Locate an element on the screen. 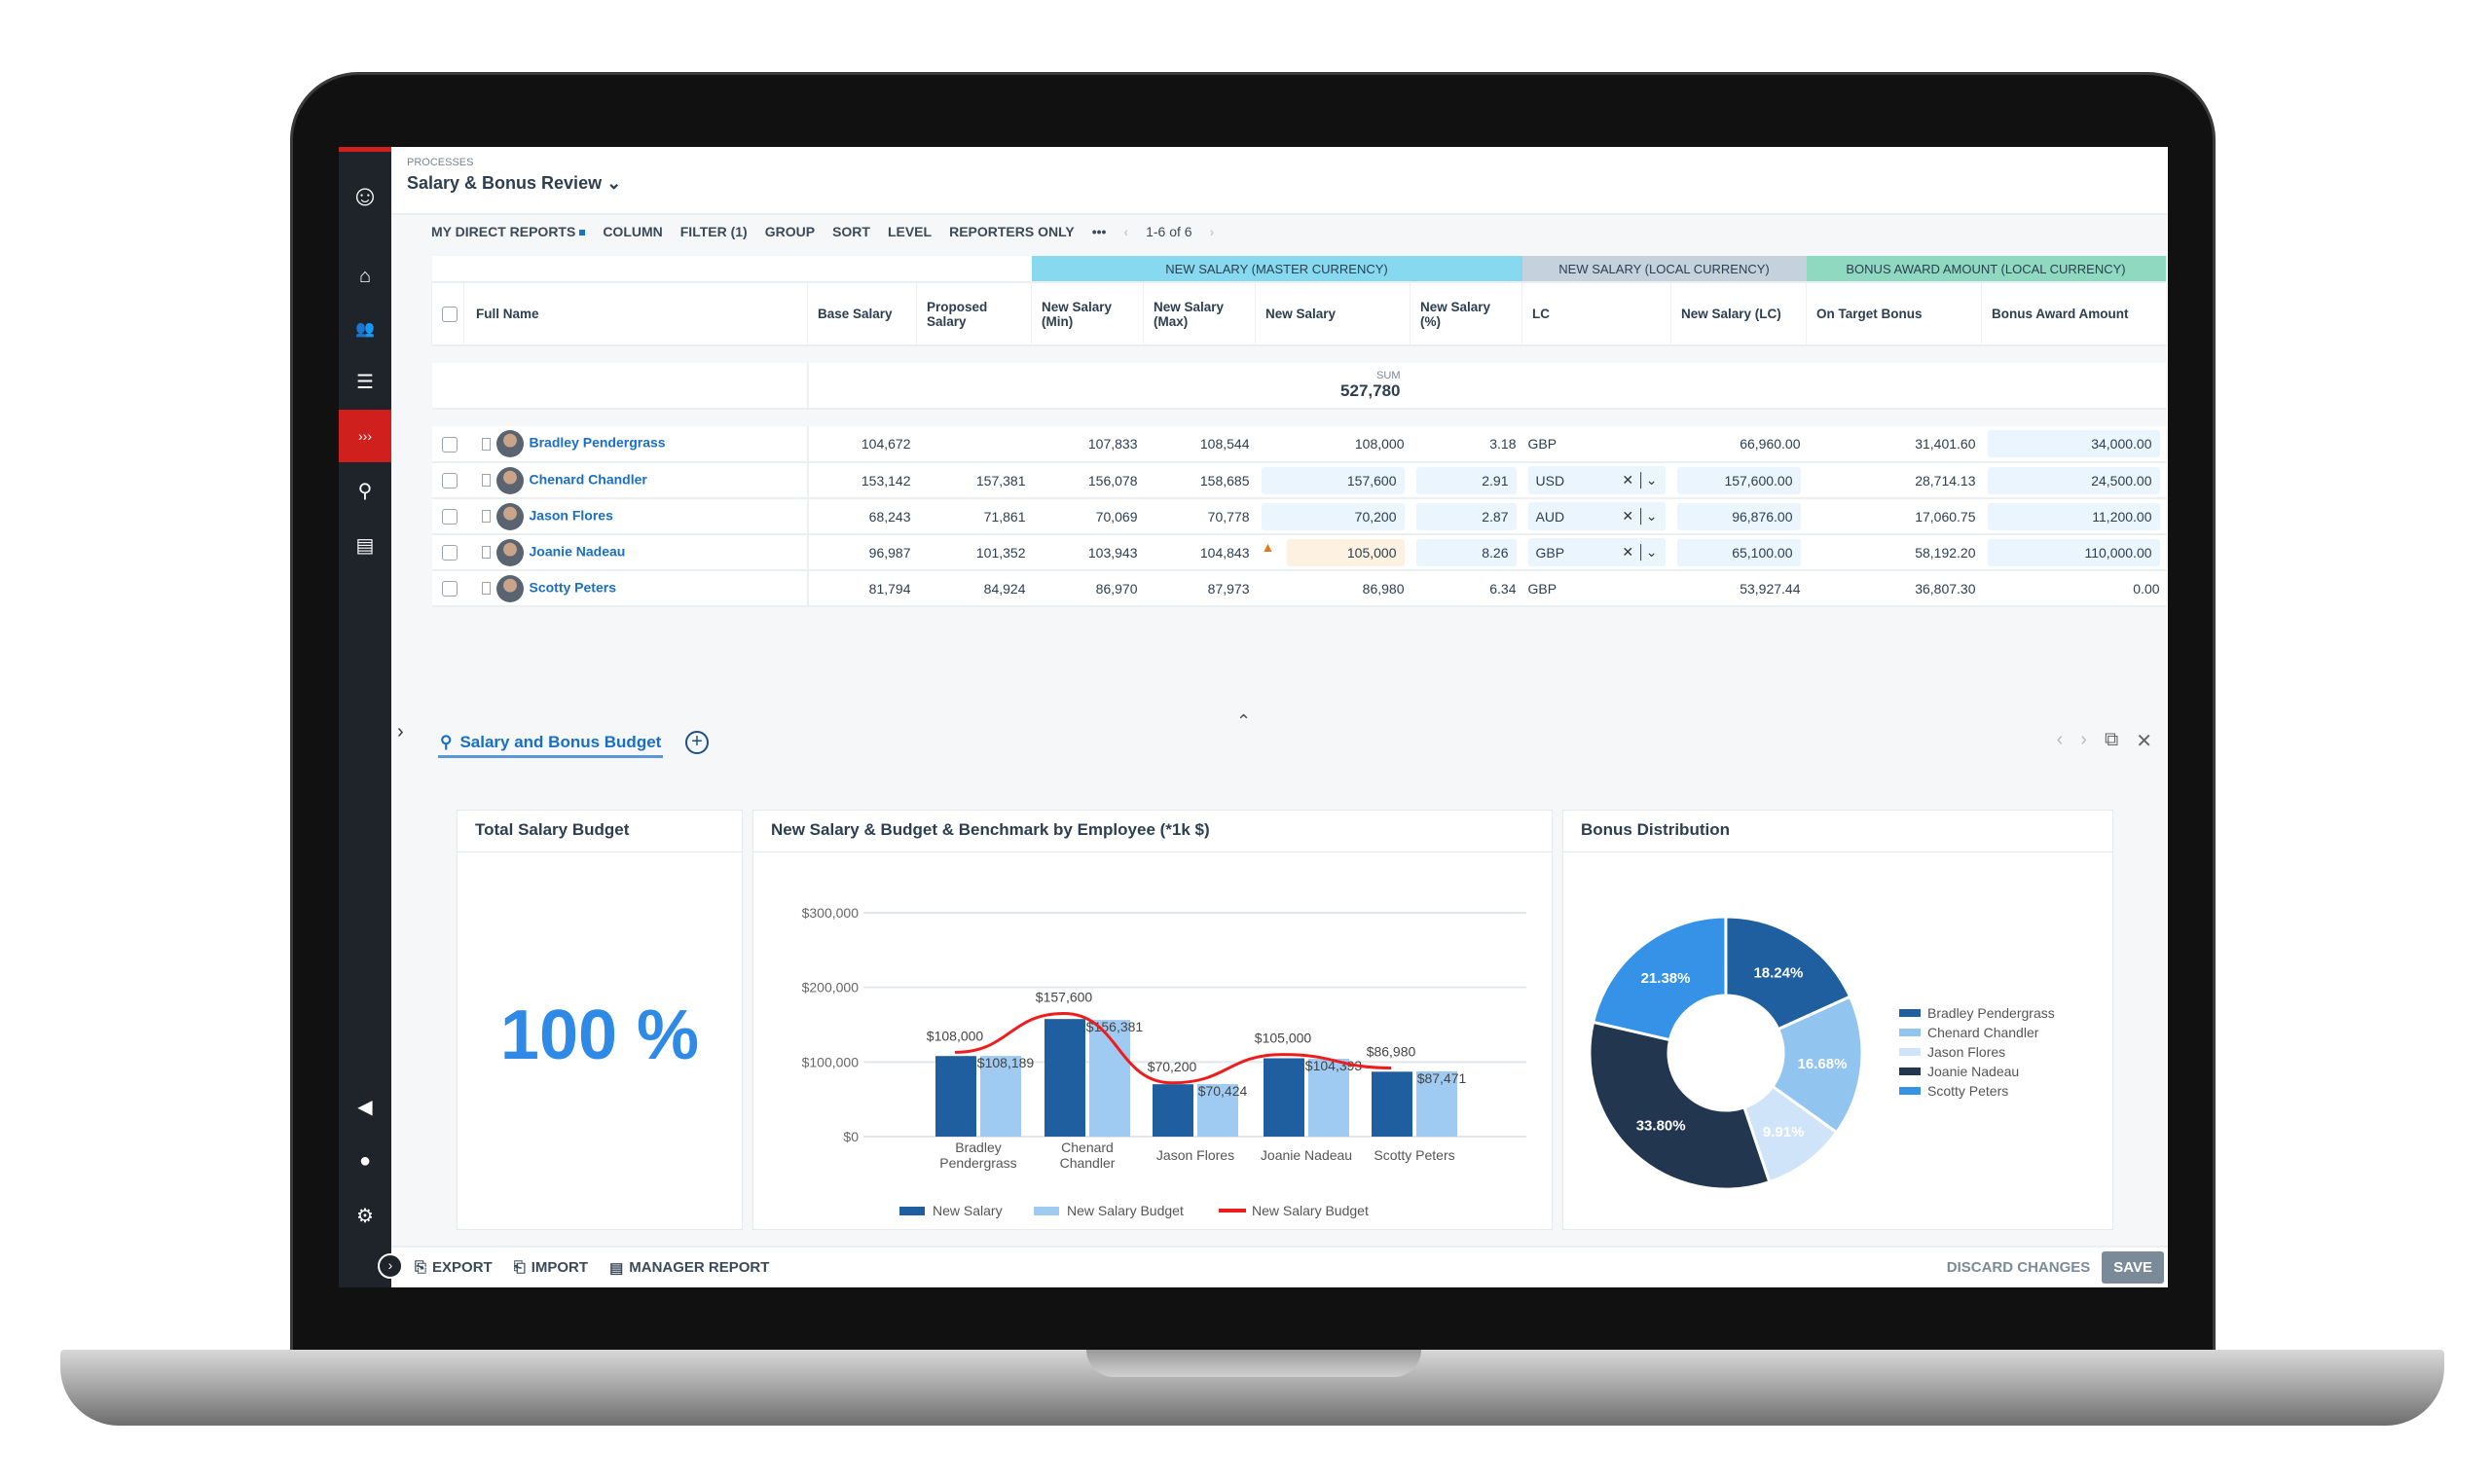  prev-page-icon: ‹ is located at coordinates (1125, 232).